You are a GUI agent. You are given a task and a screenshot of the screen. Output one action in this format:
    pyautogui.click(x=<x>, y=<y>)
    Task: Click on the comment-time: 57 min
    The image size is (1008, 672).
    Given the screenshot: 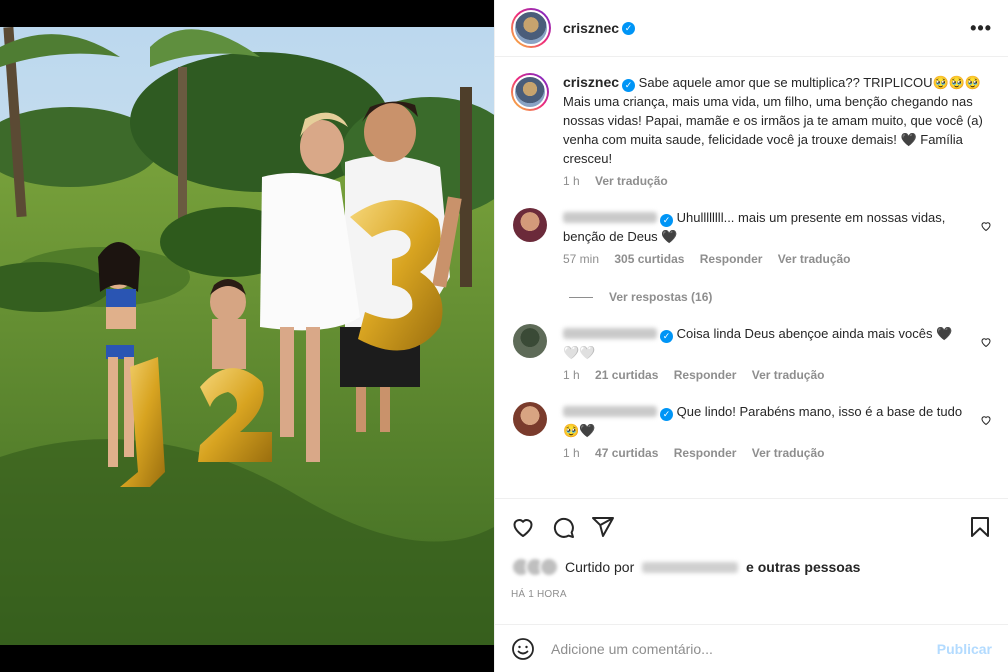 What is the action you would take?
    pyautogui.click(x=581, y=259)
    